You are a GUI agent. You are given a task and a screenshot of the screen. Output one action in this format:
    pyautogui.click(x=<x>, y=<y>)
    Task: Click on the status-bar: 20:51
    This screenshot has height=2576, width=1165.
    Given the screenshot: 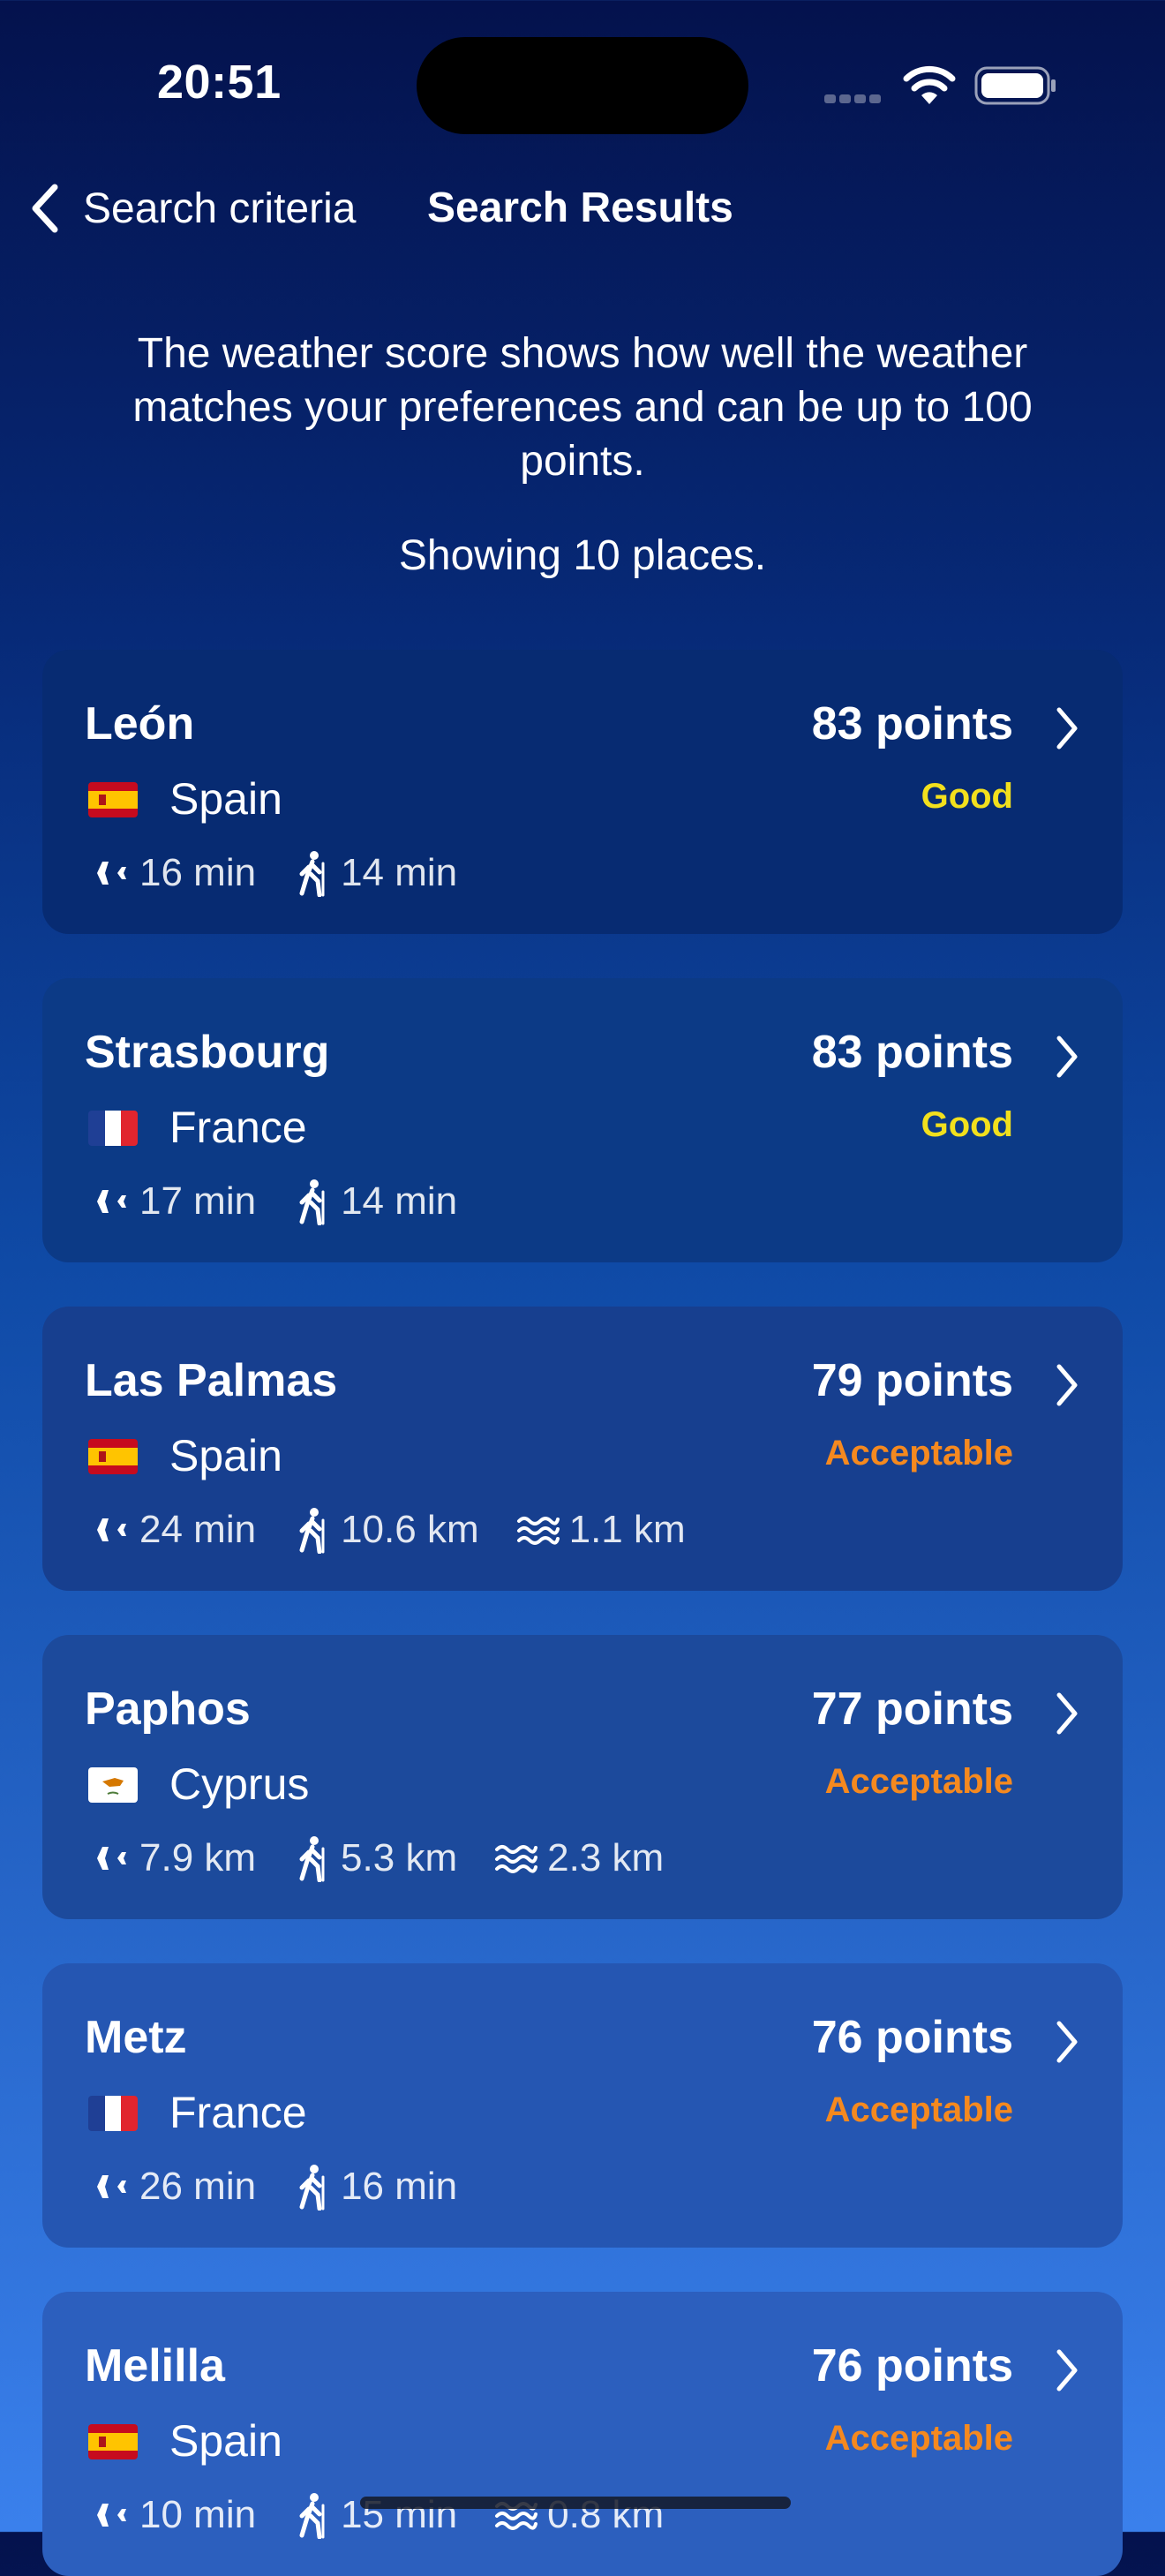 What is the action you would take?
    pyautogui.click(x=582, y=89)
    